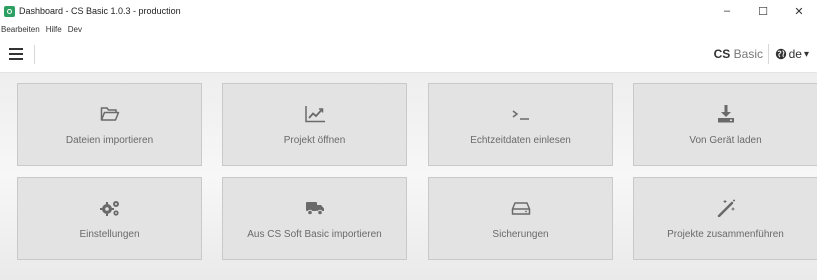 Image resolution: width=817 pixels, height=280 pixels. I want to click on app-header: CS Basic de ▾, so click(408, 54).